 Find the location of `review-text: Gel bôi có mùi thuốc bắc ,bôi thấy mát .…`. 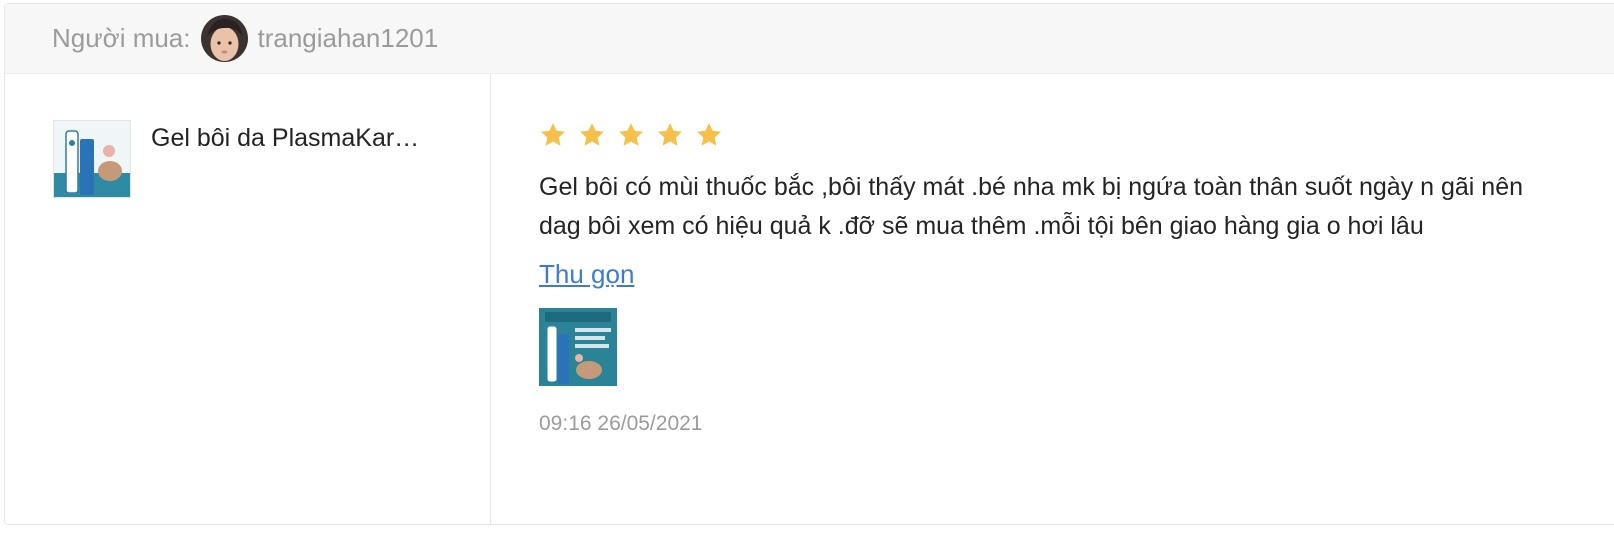

review-text: Gel bôi có mùi thuốc bắc ,bôi thấy mát .… is located at coordinates (1031, 206).